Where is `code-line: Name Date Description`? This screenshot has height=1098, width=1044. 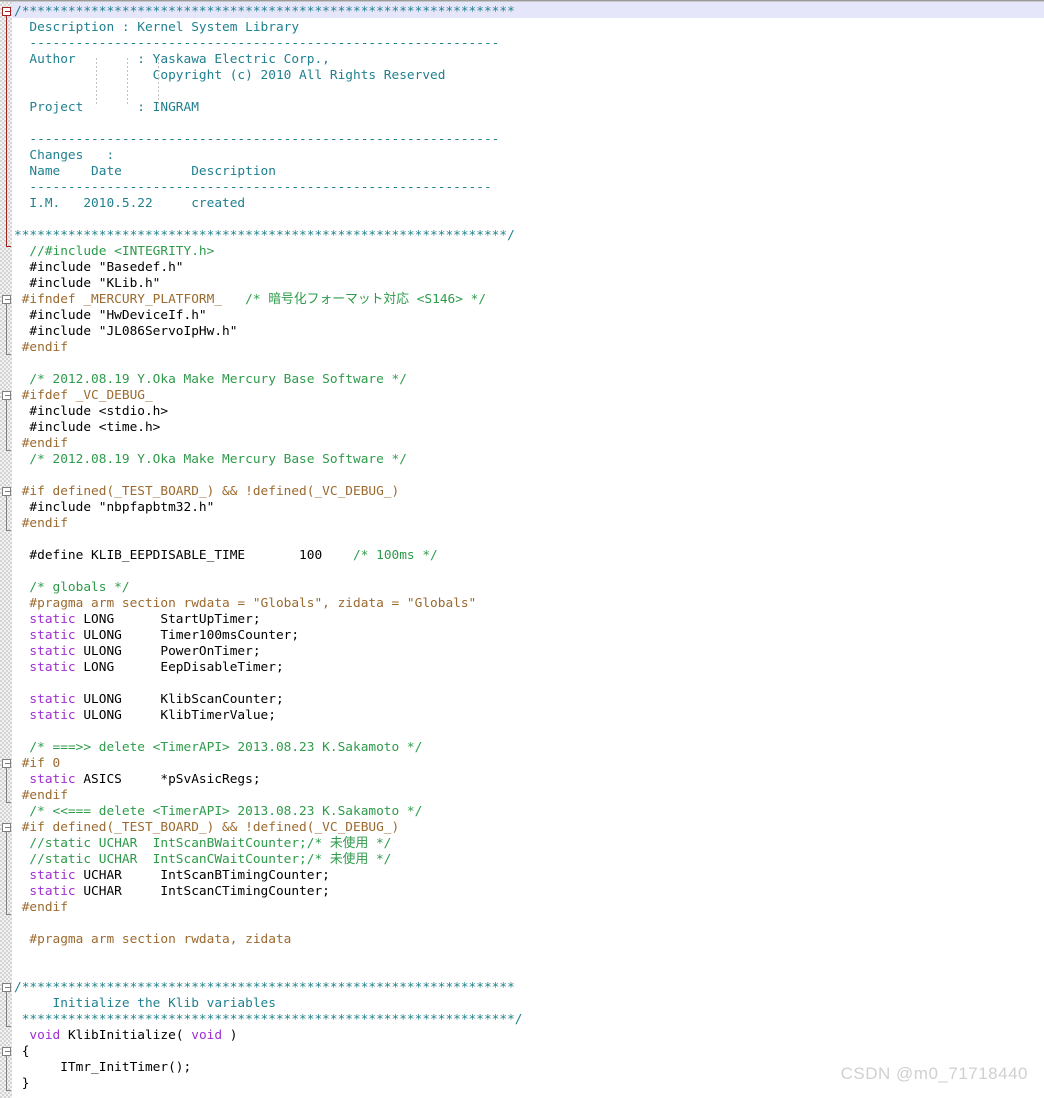 code-line: Name Date Description is located at coordinates (145, 172).